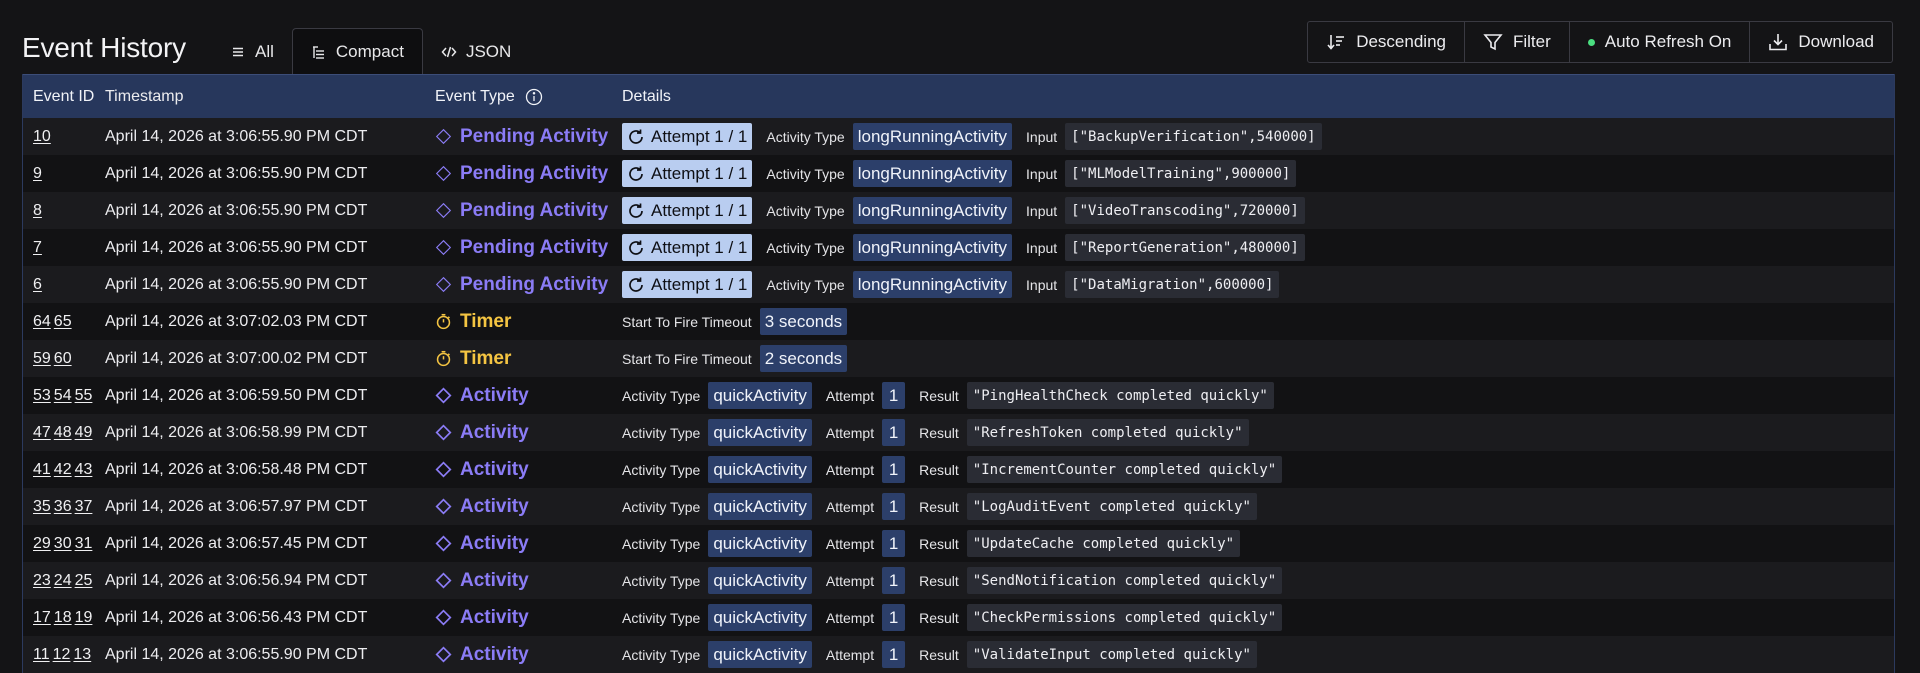 Image resolution: width=1920 pixels, height=673 pixels. What do you see at coordinates (476, 51) in the screenshot?
I see `tab-json: JSON` at bounding box center [476, 51].